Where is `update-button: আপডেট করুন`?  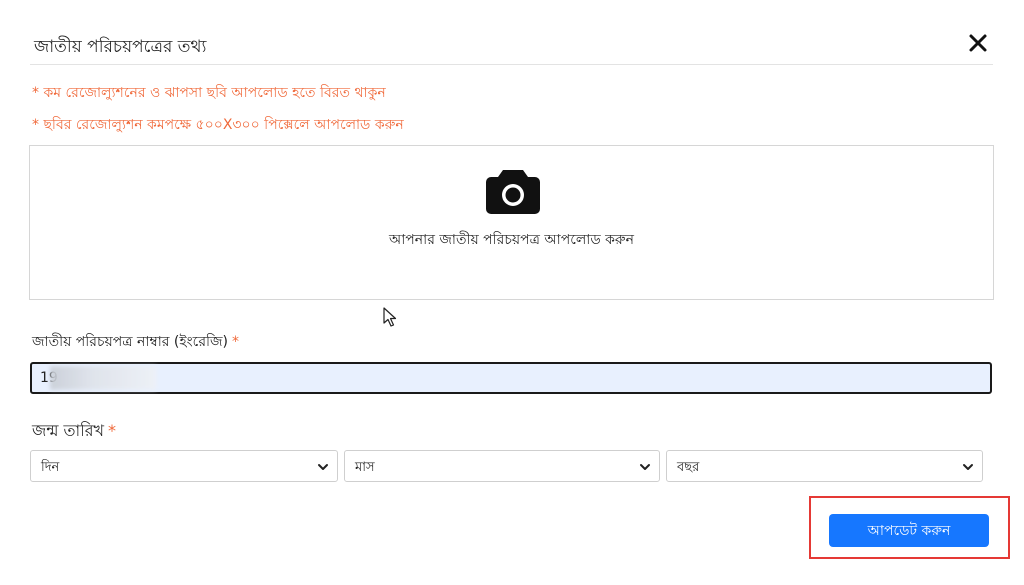 update-button: আপডেট করুন is located at coordinates (909, 530).